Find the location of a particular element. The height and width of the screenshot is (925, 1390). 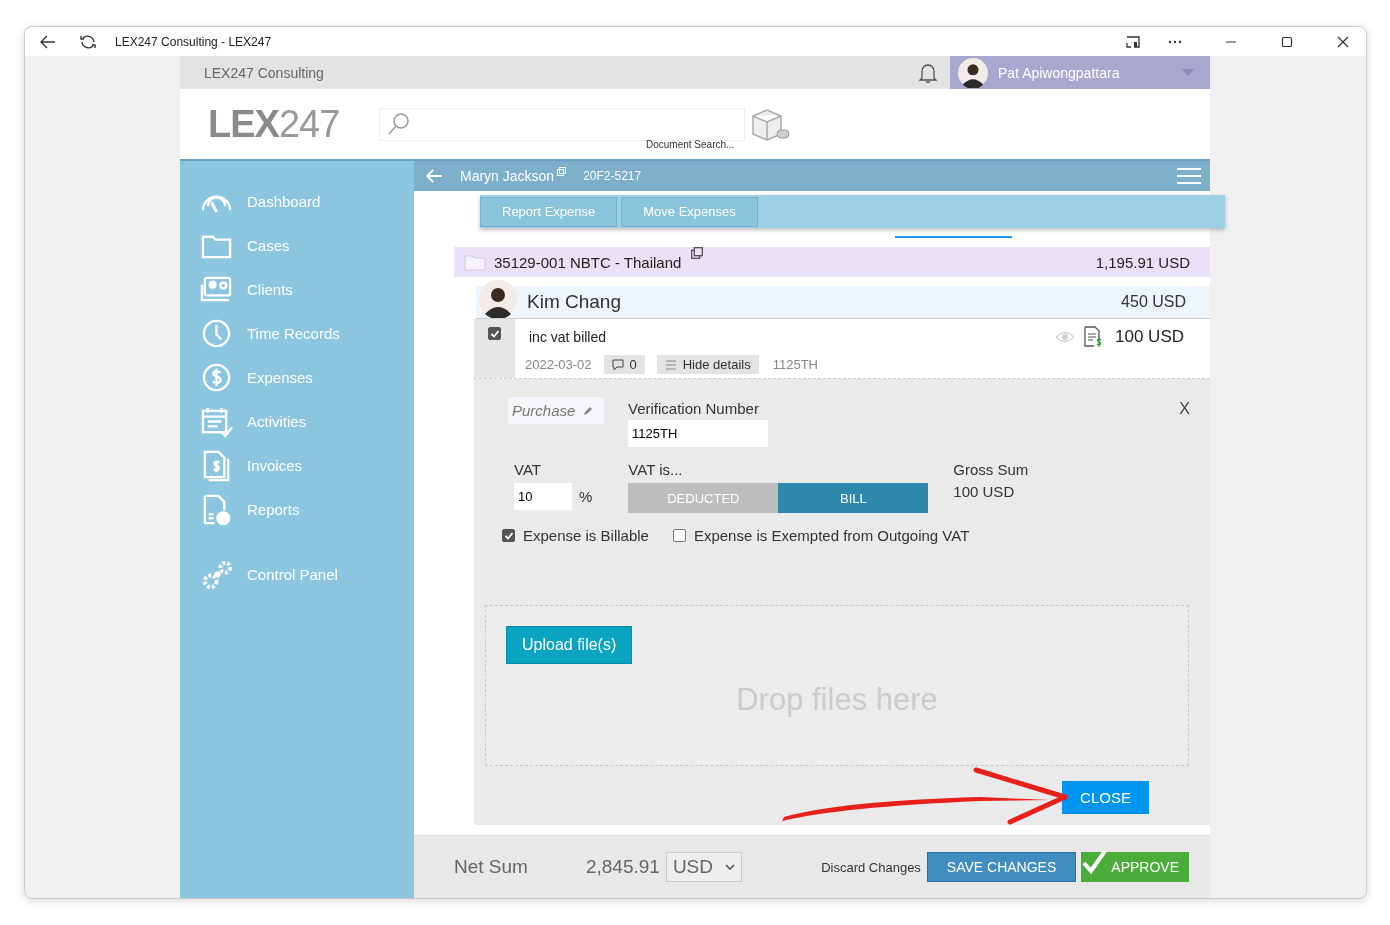

case-title: 35129-001 NBTC - Thailand is located at coordinates (588, 262).